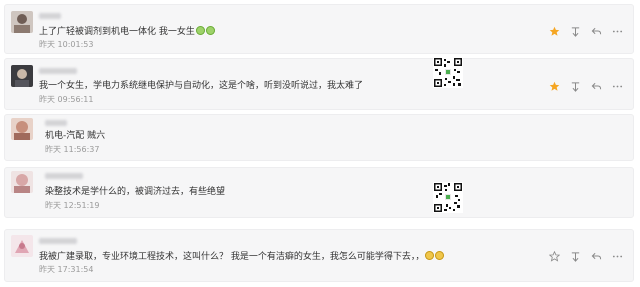  Describe the element at coordinates (66, 99) in the screenshot. I see `timestamp: 昨天 09:56:11` at that location.